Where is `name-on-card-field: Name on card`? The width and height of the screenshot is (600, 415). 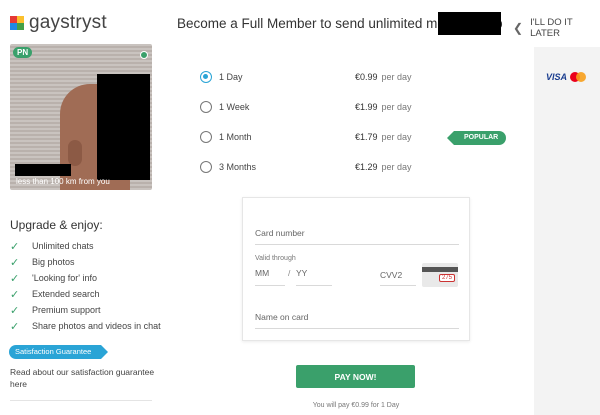 name-on-card-field: Name on card is located at coordinates (357, 320).